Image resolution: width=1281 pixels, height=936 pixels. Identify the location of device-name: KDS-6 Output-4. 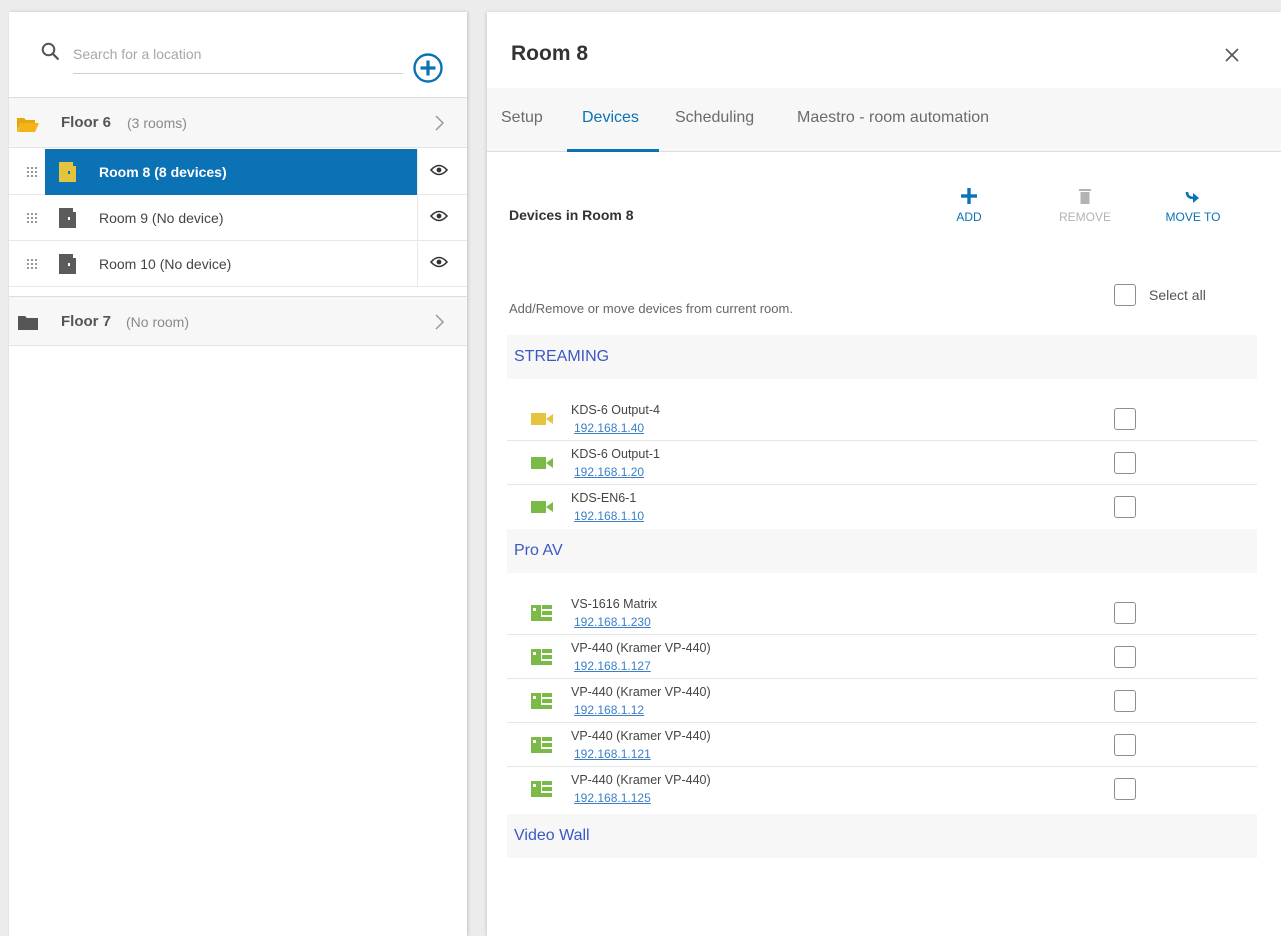
(615, 410).